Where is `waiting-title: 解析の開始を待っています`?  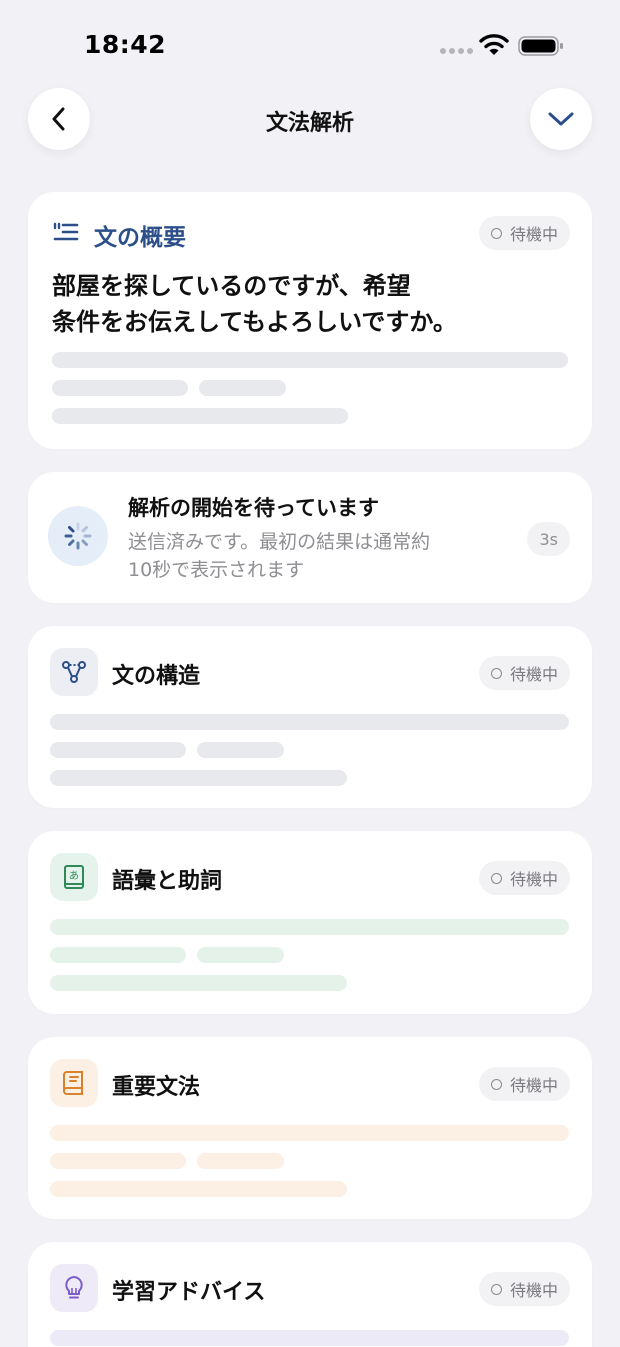
waiting-title: 解析の開始を待っています is located at coordinates (253, 508).